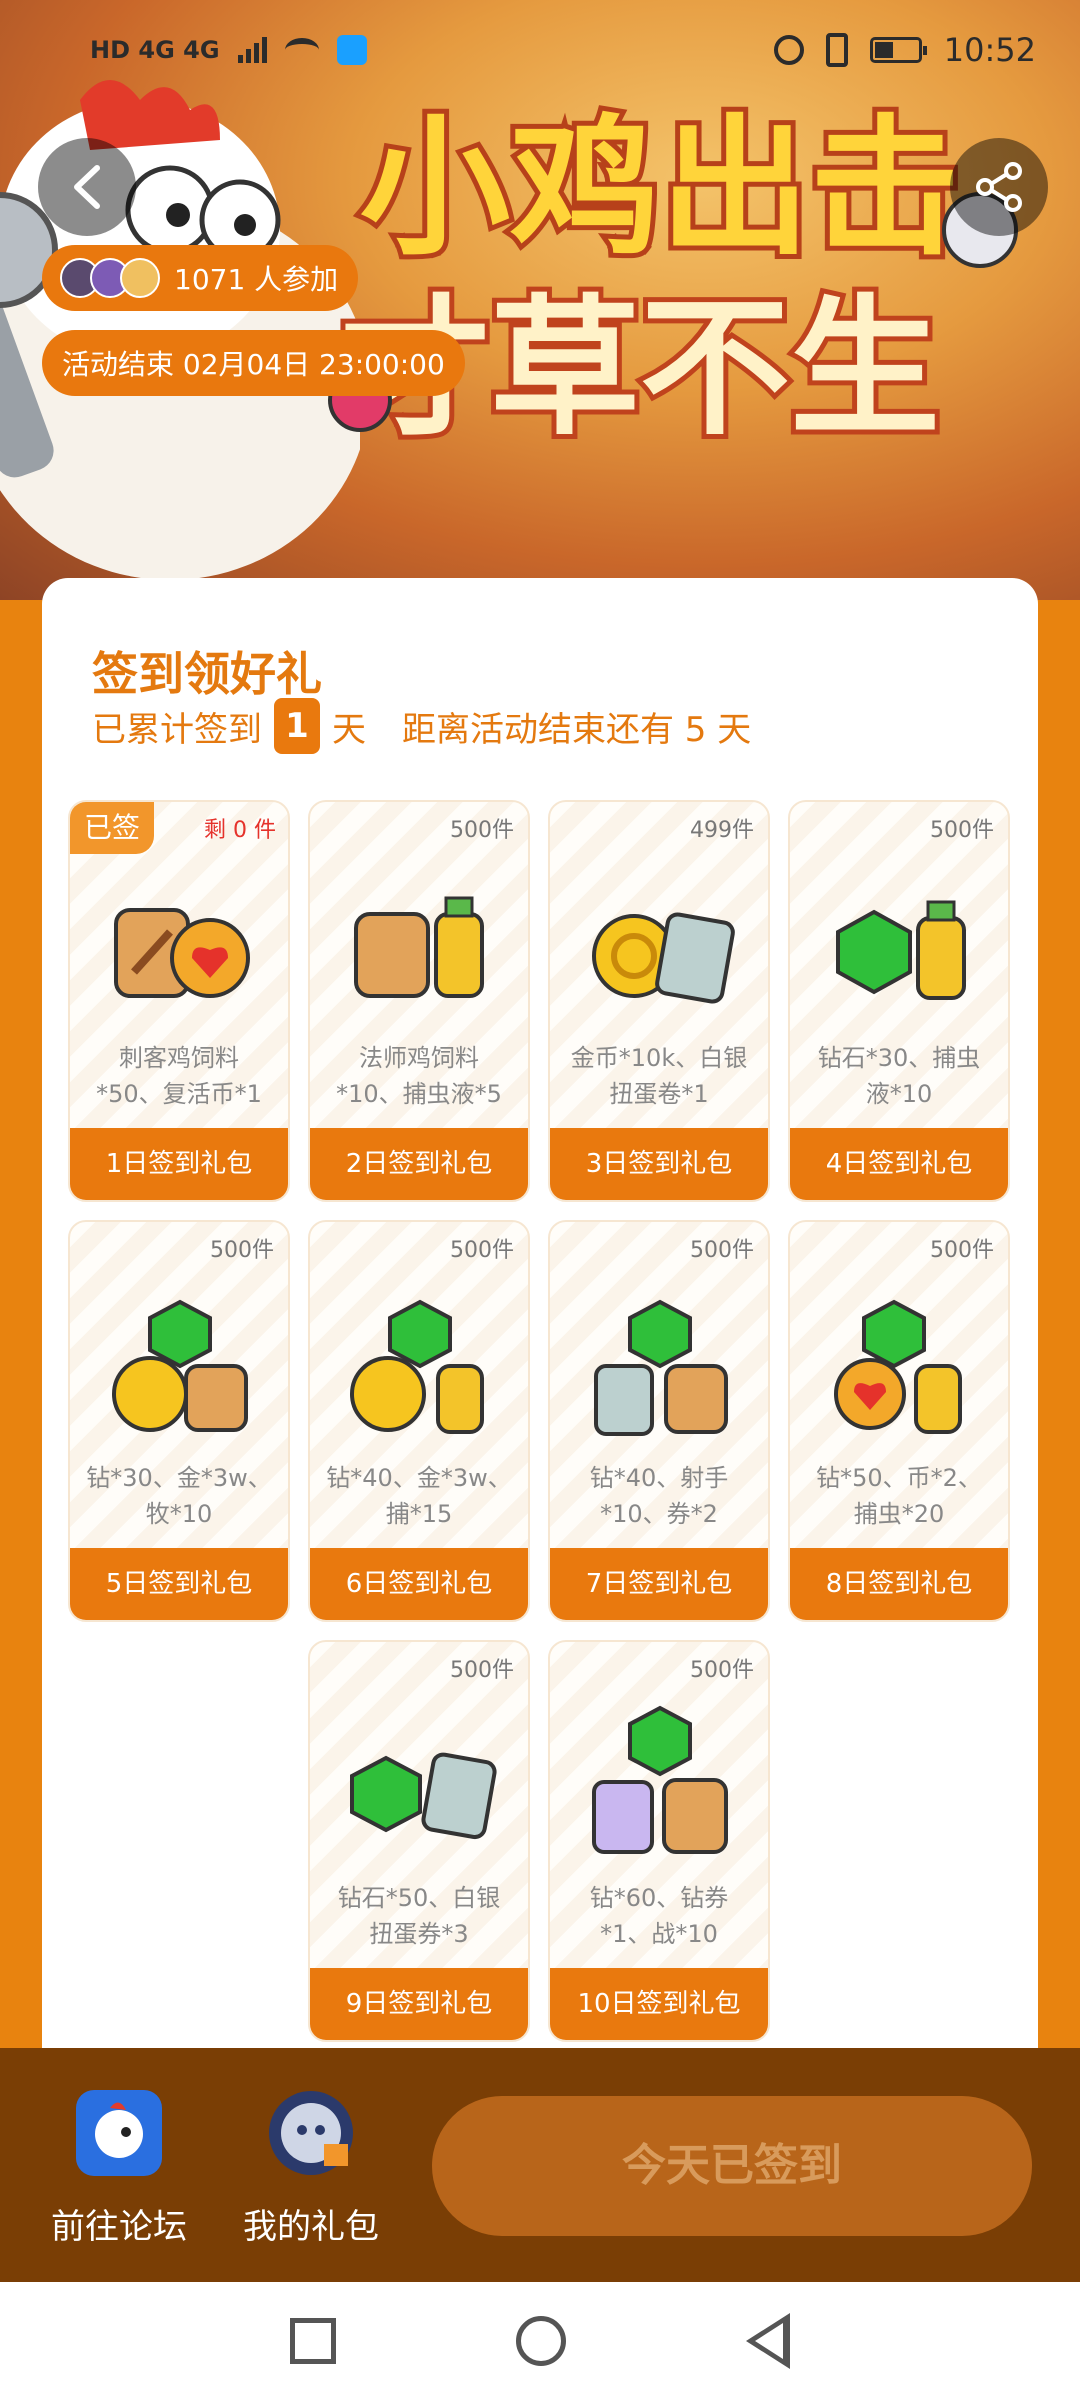  Describe the element at coordinates (311, 2133) in the screenshot. I see `gift-robot-icon` at that location.